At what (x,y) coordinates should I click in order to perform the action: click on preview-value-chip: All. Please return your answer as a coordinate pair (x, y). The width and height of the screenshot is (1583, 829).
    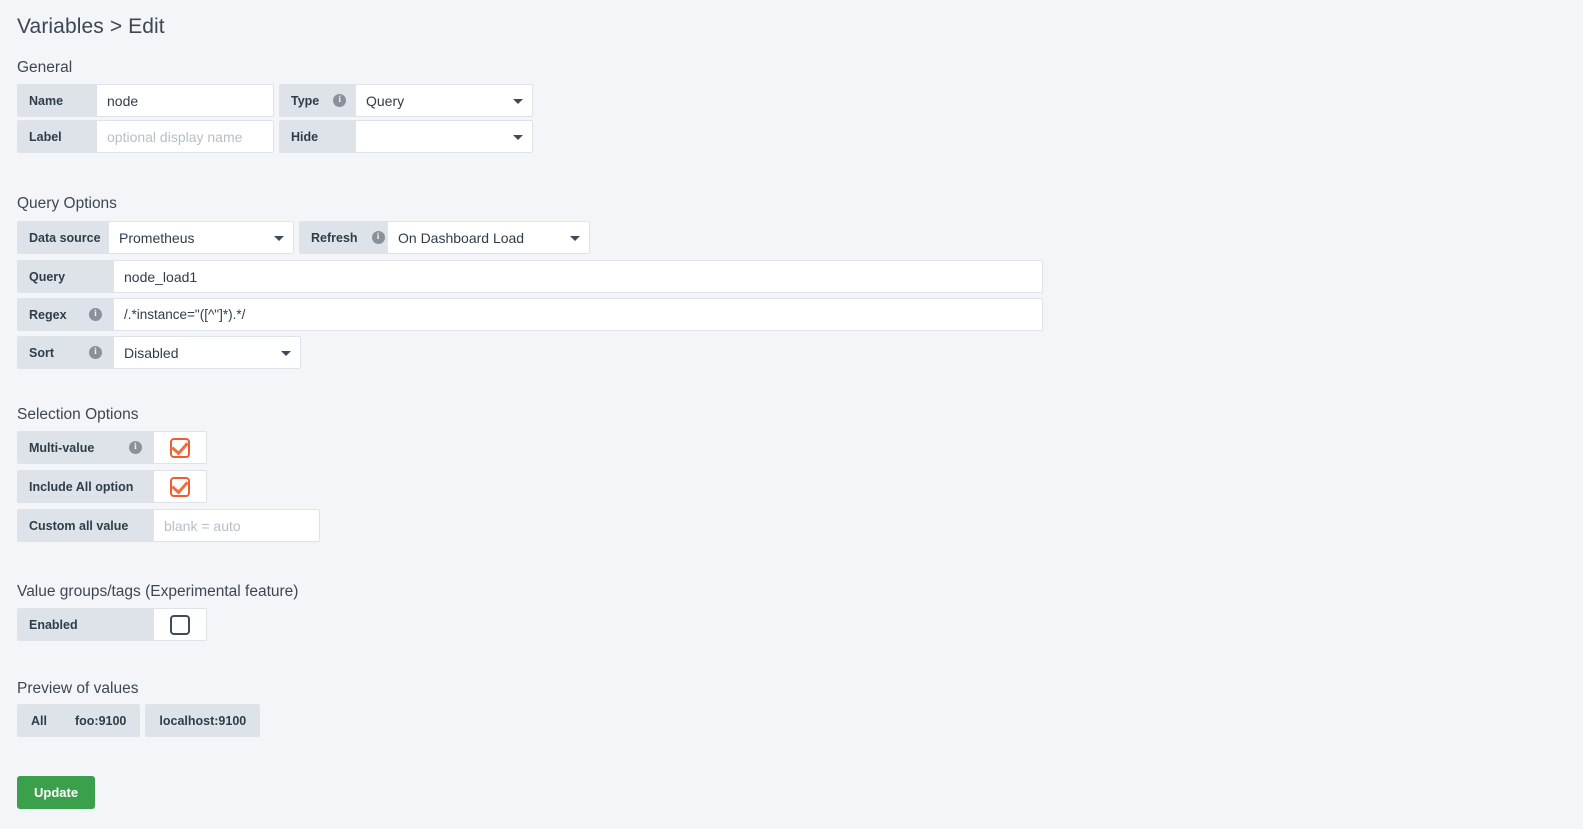
    Looking at the image, I should click on (39, 720).